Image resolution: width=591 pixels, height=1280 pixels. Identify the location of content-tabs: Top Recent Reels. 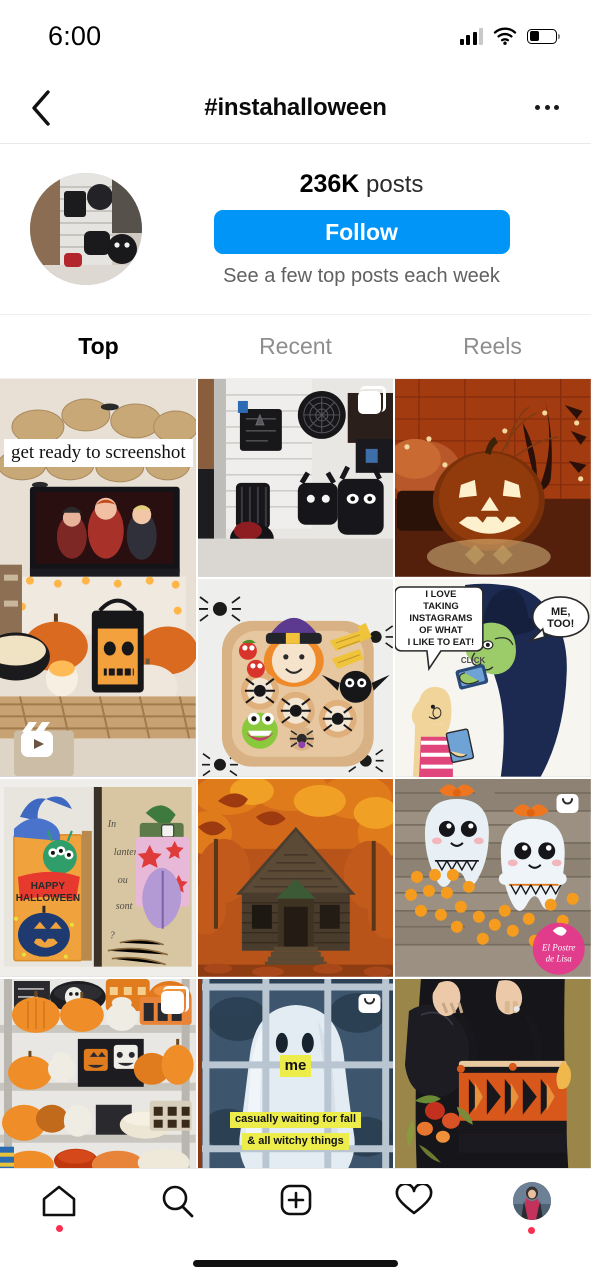
(295, 347).